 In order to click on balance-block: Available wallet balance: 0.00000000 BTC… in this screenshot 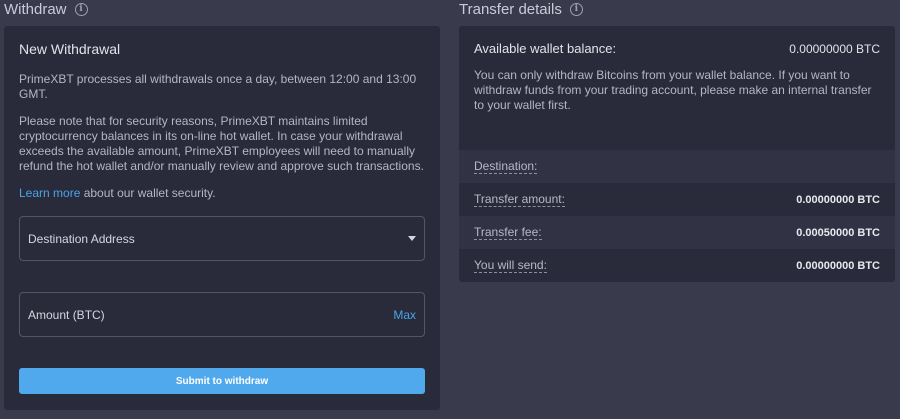, I will do `click(677, 88)`.